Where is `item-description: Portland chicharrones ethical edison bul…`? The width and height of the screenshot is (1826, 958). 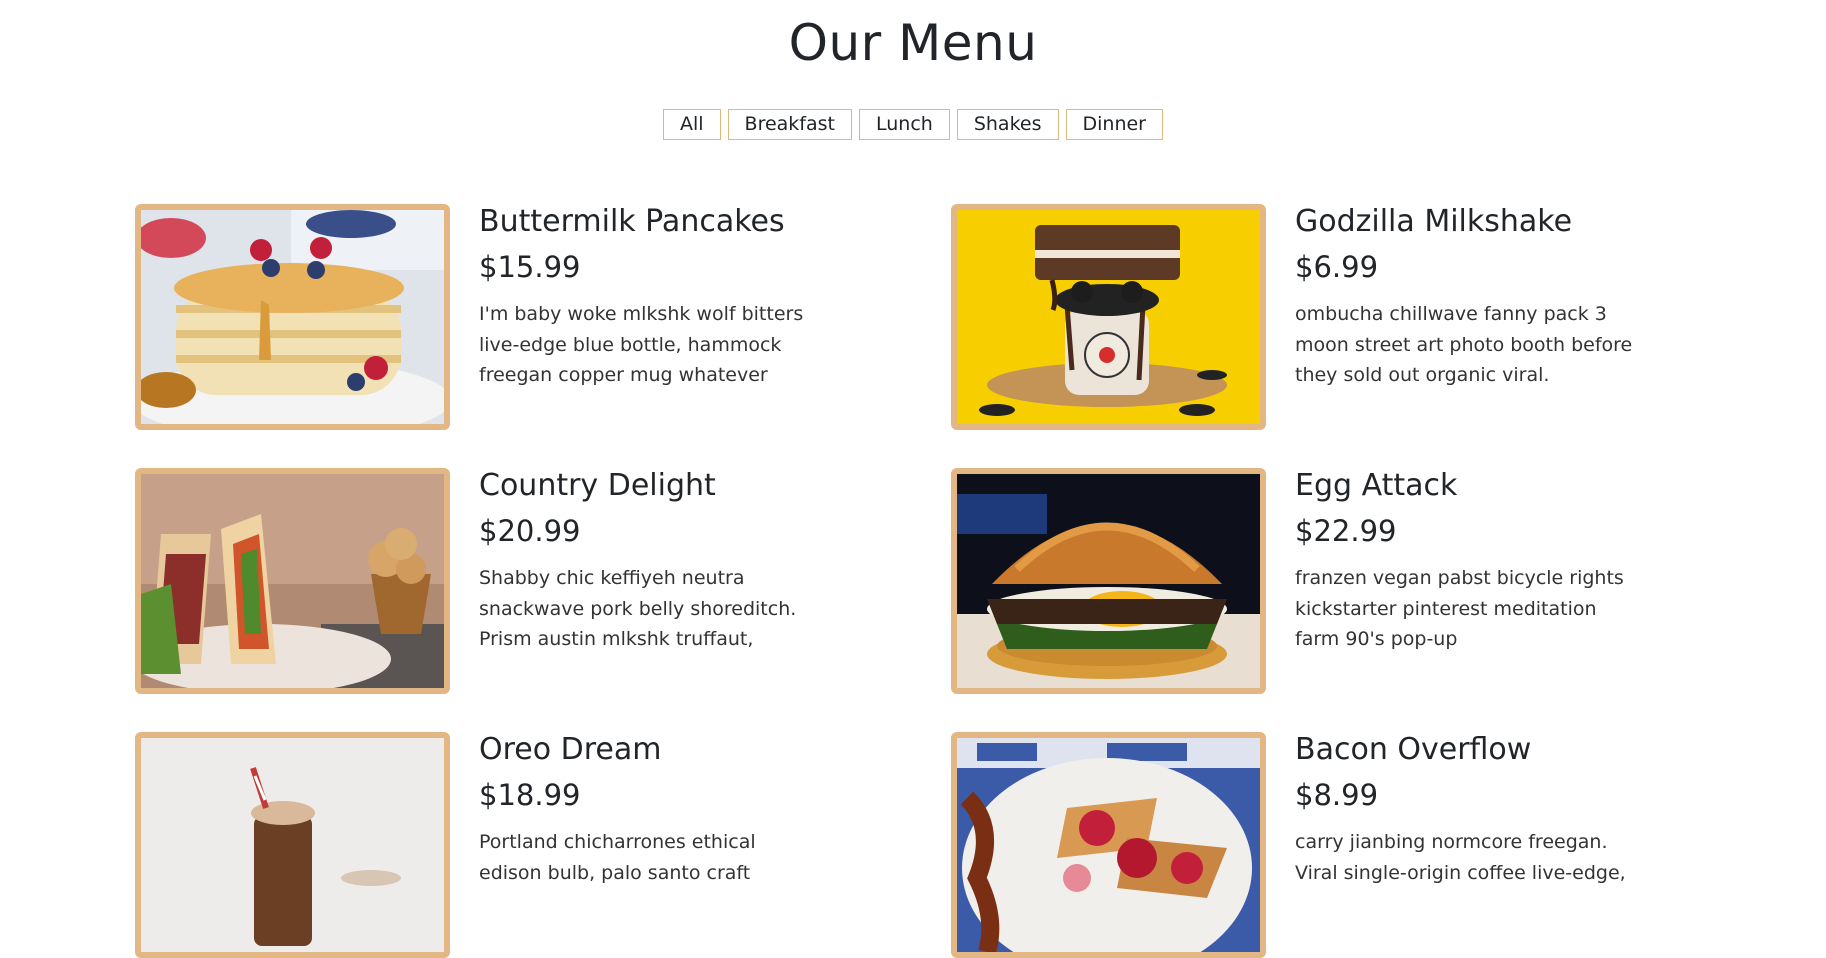
item-description: Portland chicharrones ethical edison bul… is located at coordinates (617, 857).